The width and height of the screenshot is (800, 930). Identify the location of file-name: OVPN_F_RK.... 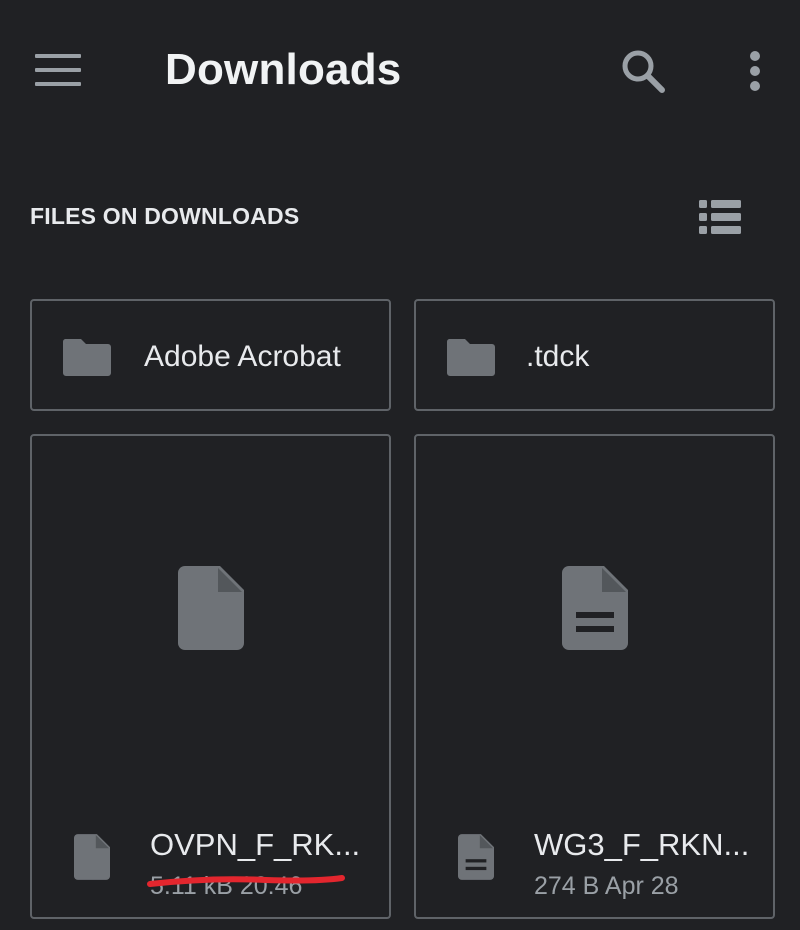
(255, 844).